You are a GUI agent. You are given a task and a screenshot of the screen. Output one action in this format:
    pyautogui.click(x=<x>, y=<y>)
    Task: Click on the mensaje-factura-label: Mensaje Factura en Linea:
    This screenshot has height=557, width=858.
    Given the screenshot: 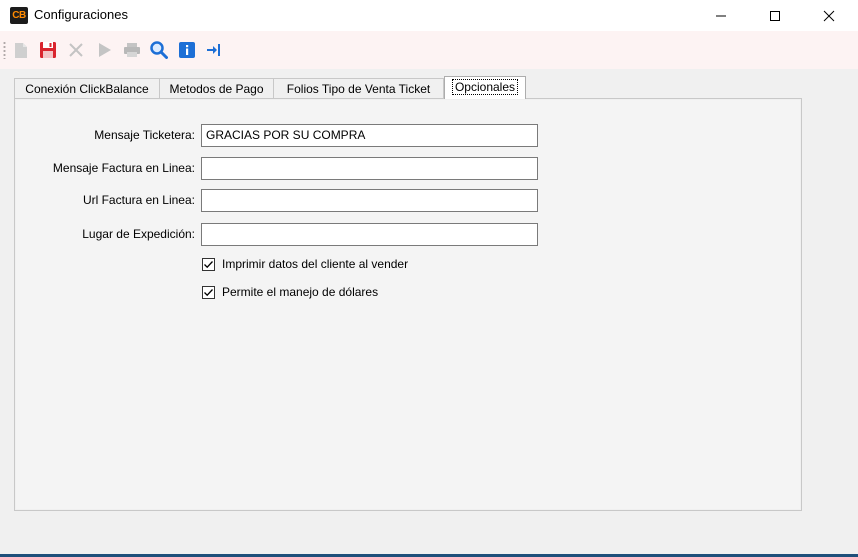 What is the action you would take?
    pyautogui.click(x=123, y=168)
    